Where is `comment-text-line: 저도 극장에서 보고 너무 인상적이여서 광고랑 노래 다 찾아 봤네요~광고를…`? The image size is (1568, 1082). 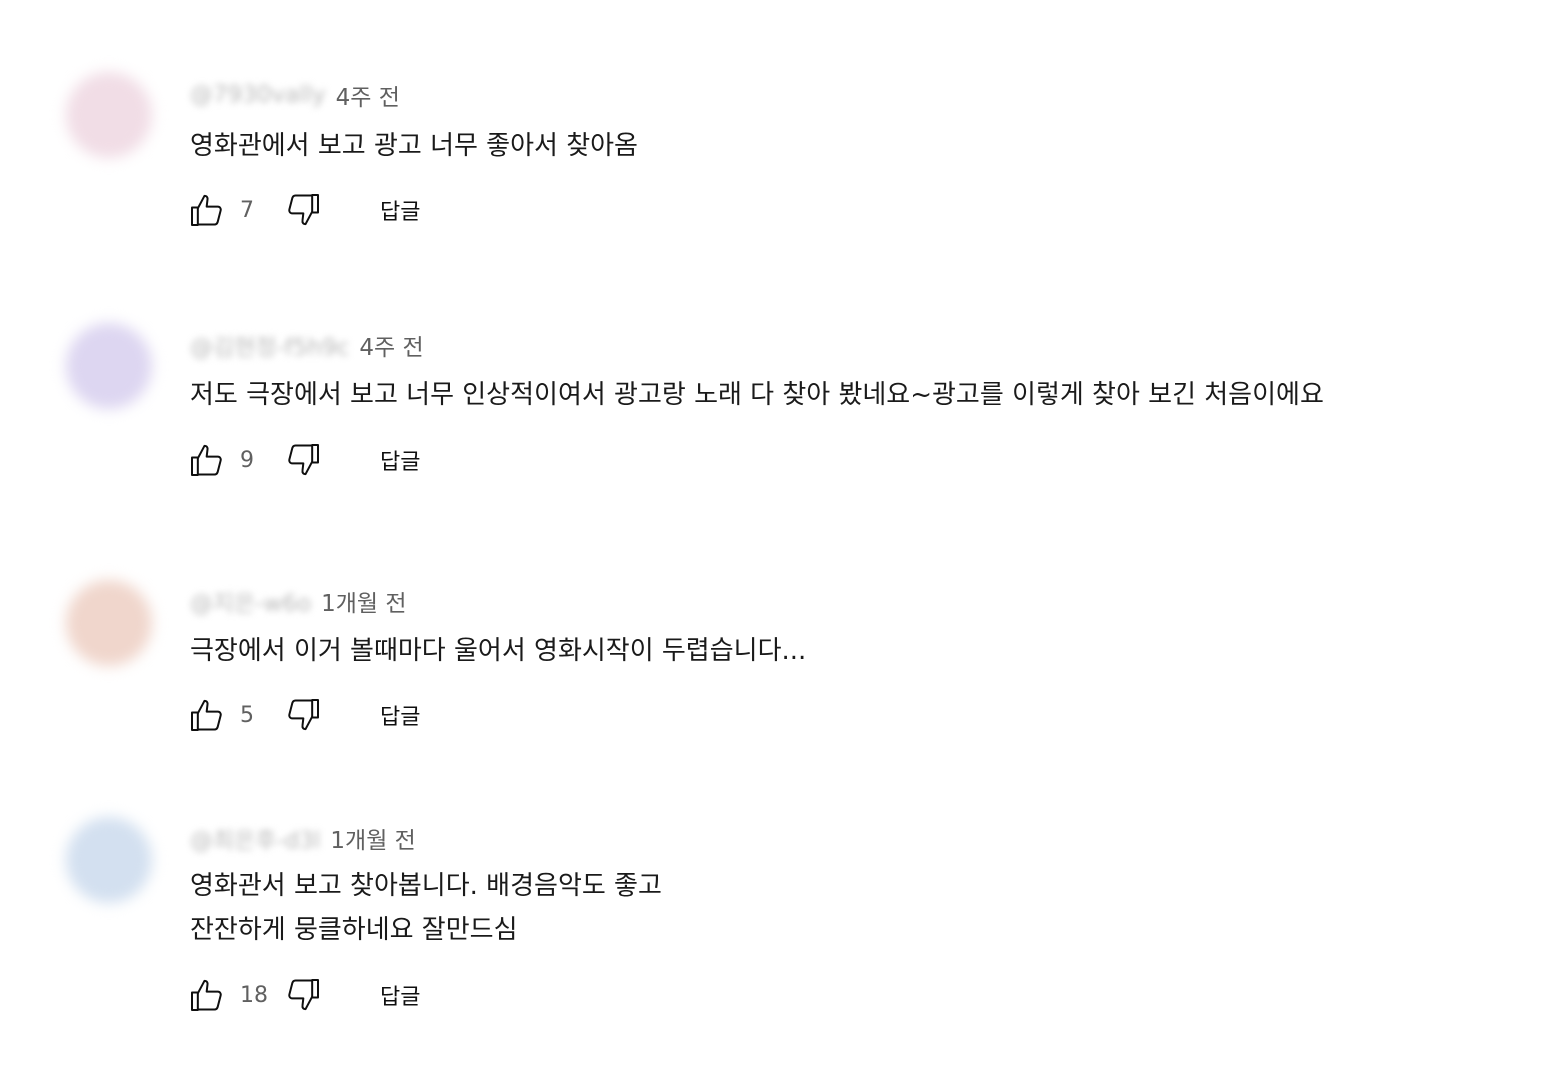
comment-text-line: 저도 극장에서 보고 너무 인상적이여서 광고랑 노래 다 찾아 봤네요~광고를… is located at coordinates (757, 395).